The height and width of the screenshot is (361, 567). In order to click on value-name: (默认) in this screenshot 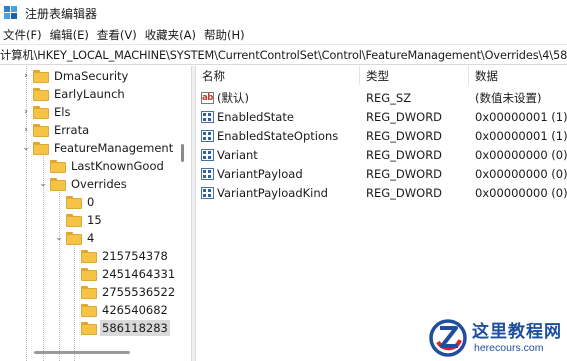, I will do `click(233, 97)`.